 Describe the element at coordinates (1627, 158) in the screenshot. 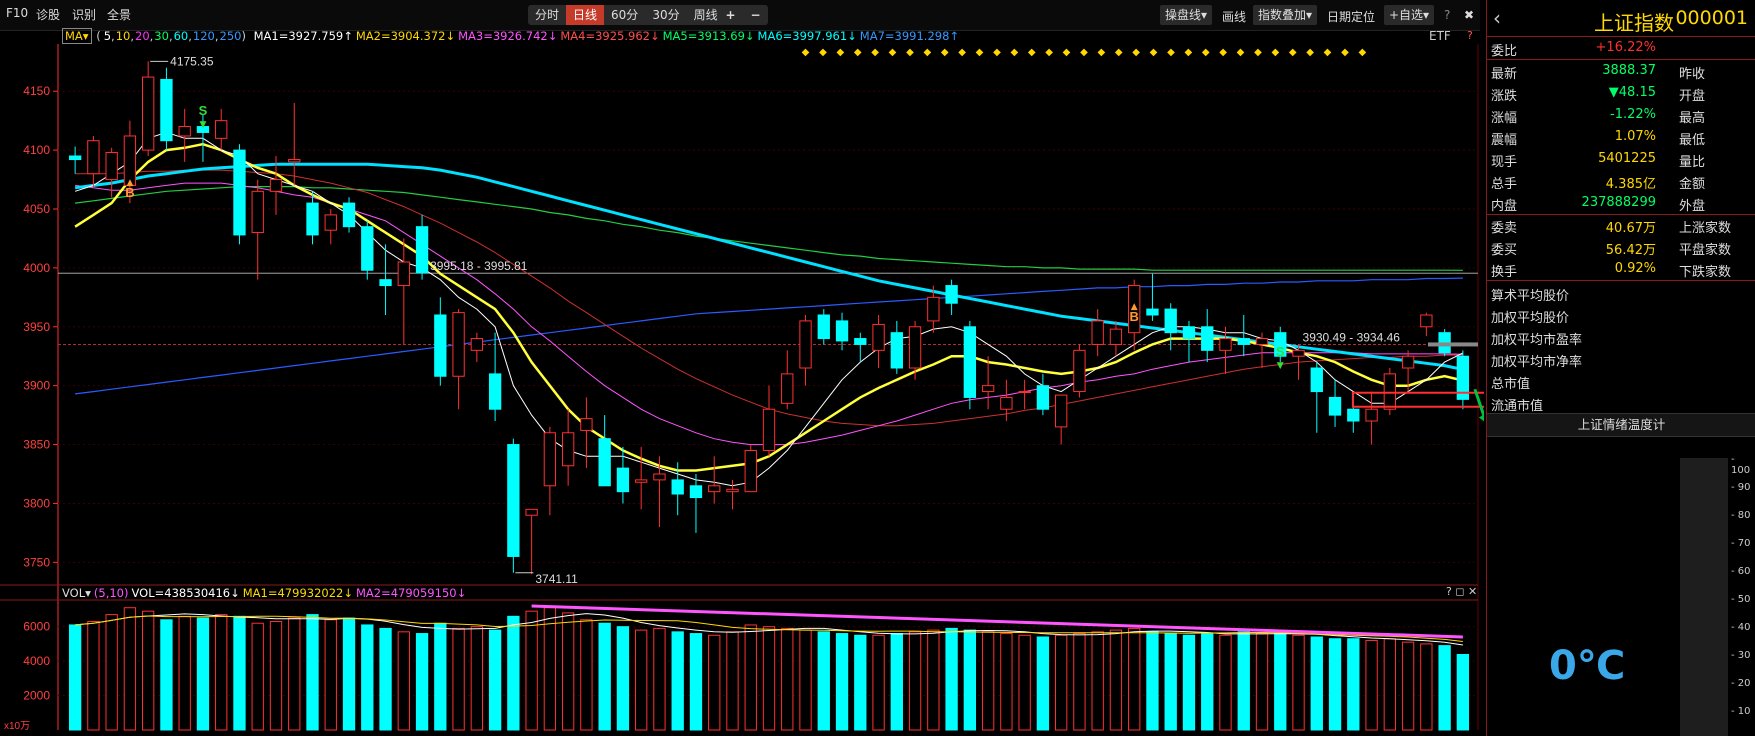

I see `quote-value: 5401225` at that location.